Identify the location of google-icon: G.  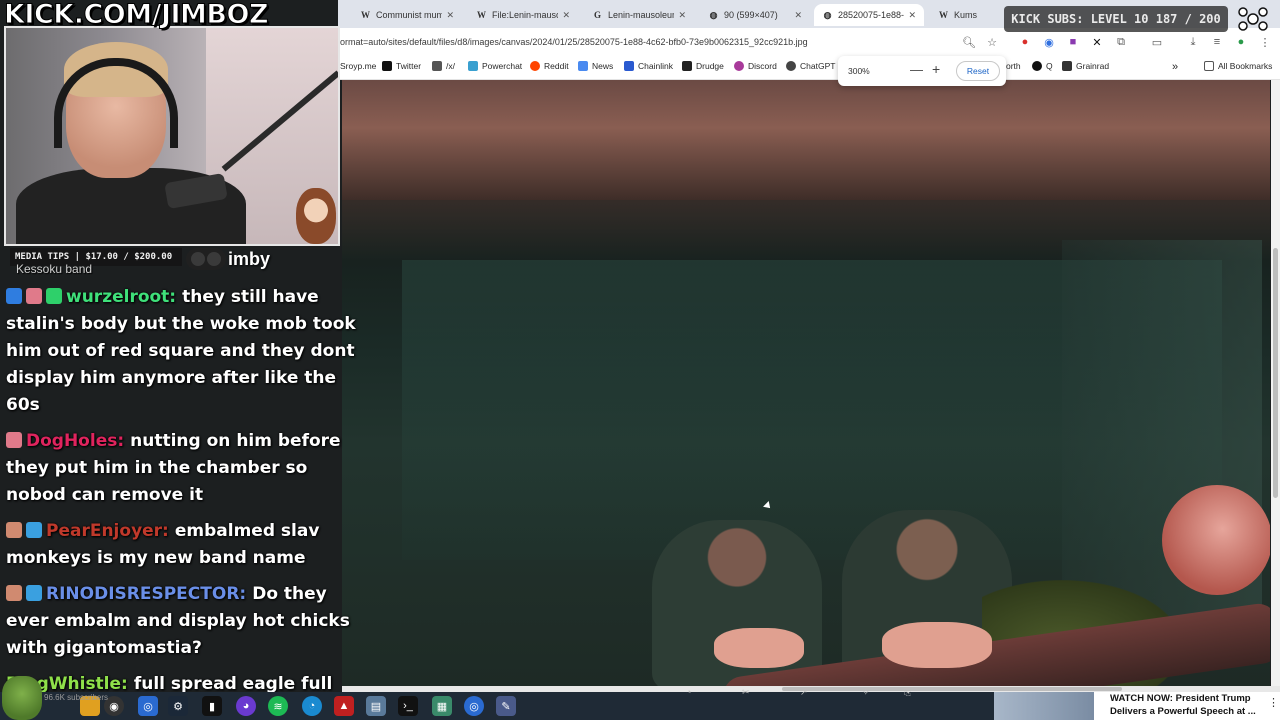
(597, 15).